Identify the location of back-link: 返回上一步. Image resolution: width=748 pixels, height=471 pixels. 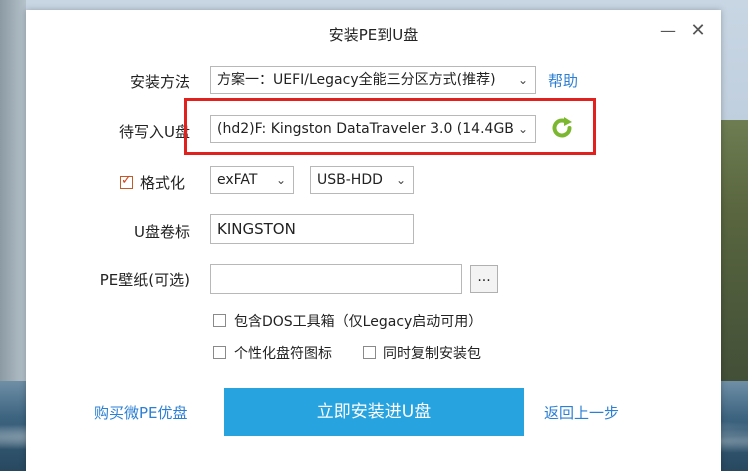
(581, 412).